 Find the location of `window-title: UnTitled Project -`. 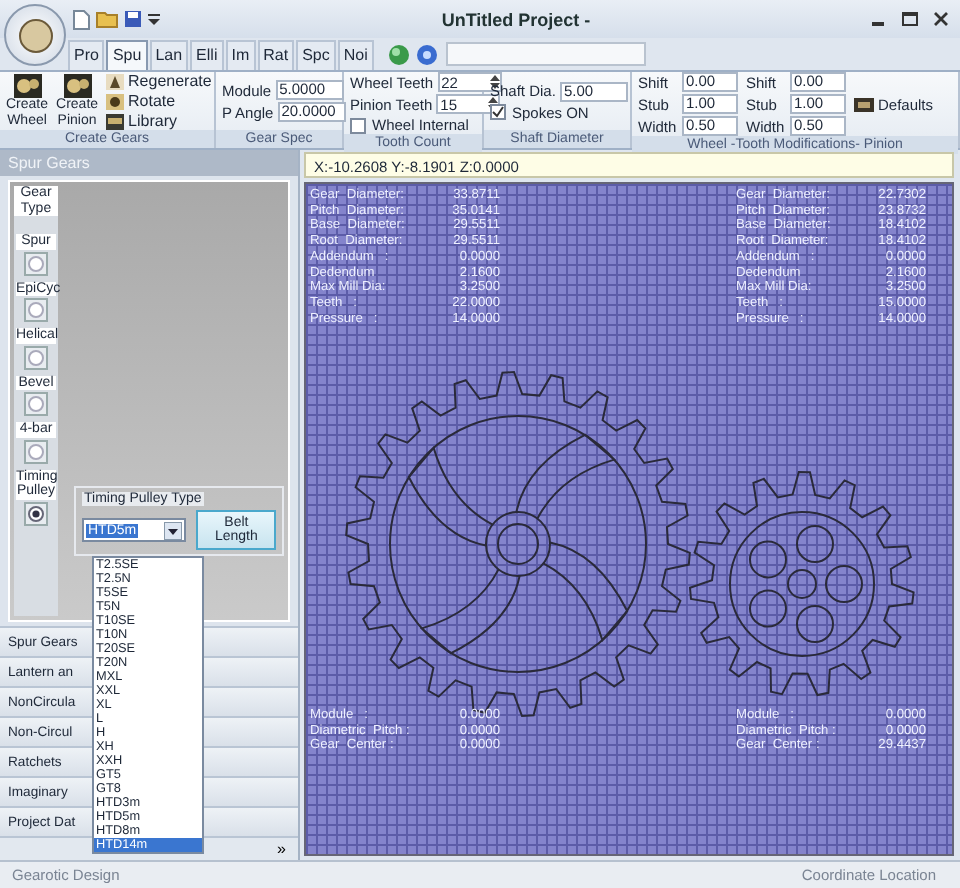

window-title: UnTitled Project - is located at coordinates (516, 19).